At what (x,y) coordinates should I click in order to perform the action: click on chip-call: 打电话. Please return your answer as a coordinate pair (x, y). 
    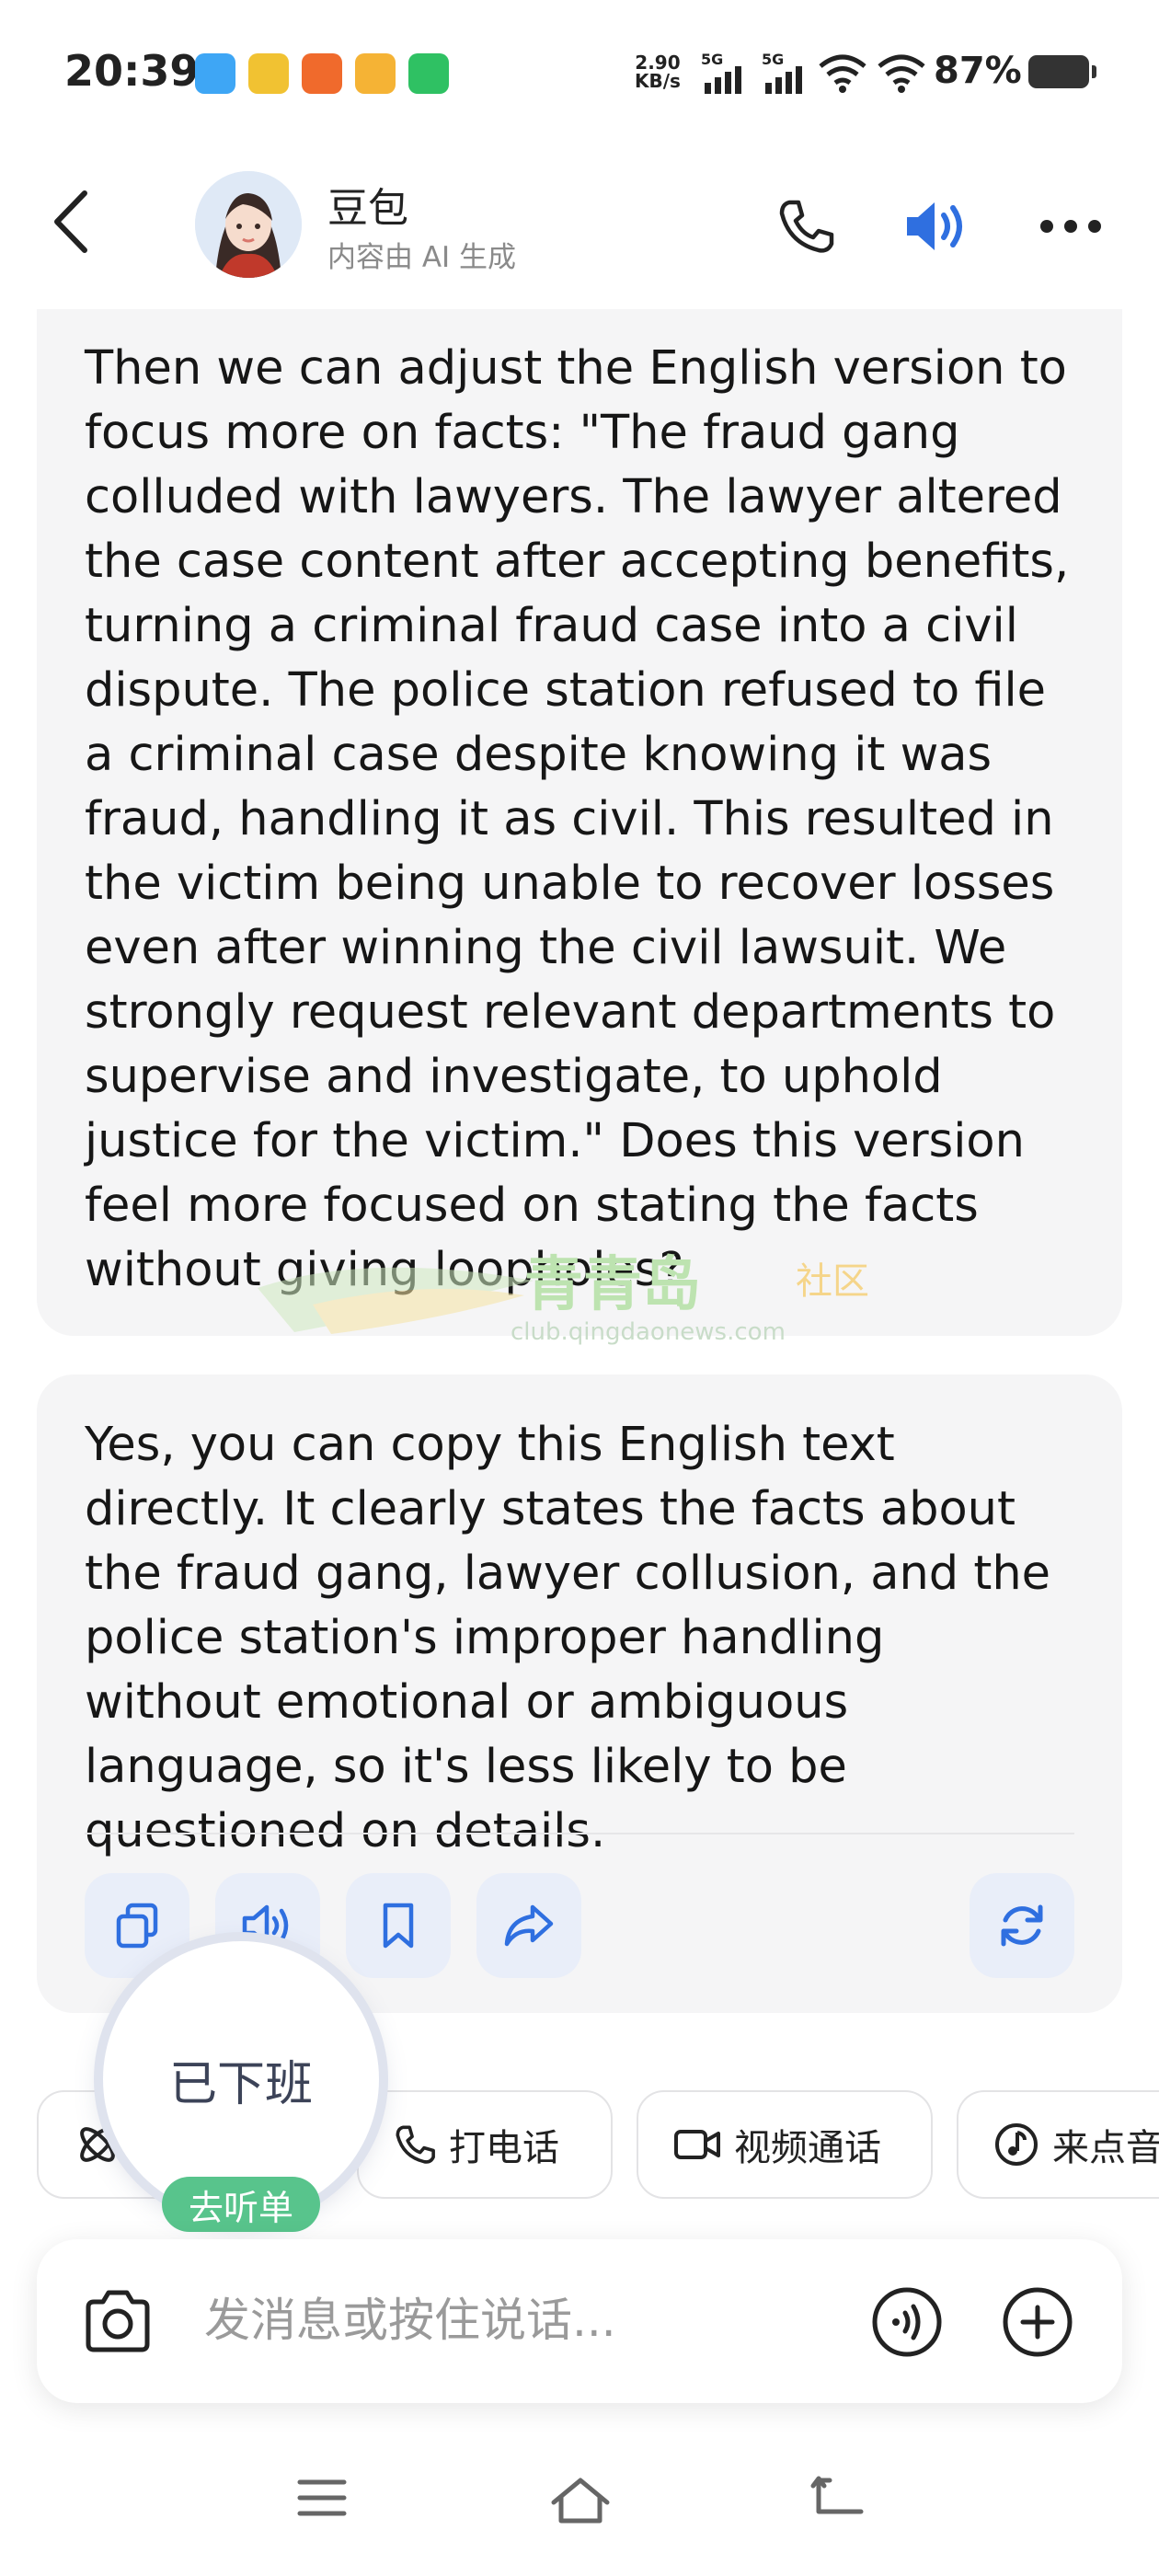
    Looking at the image, I should click on (485, 2144).